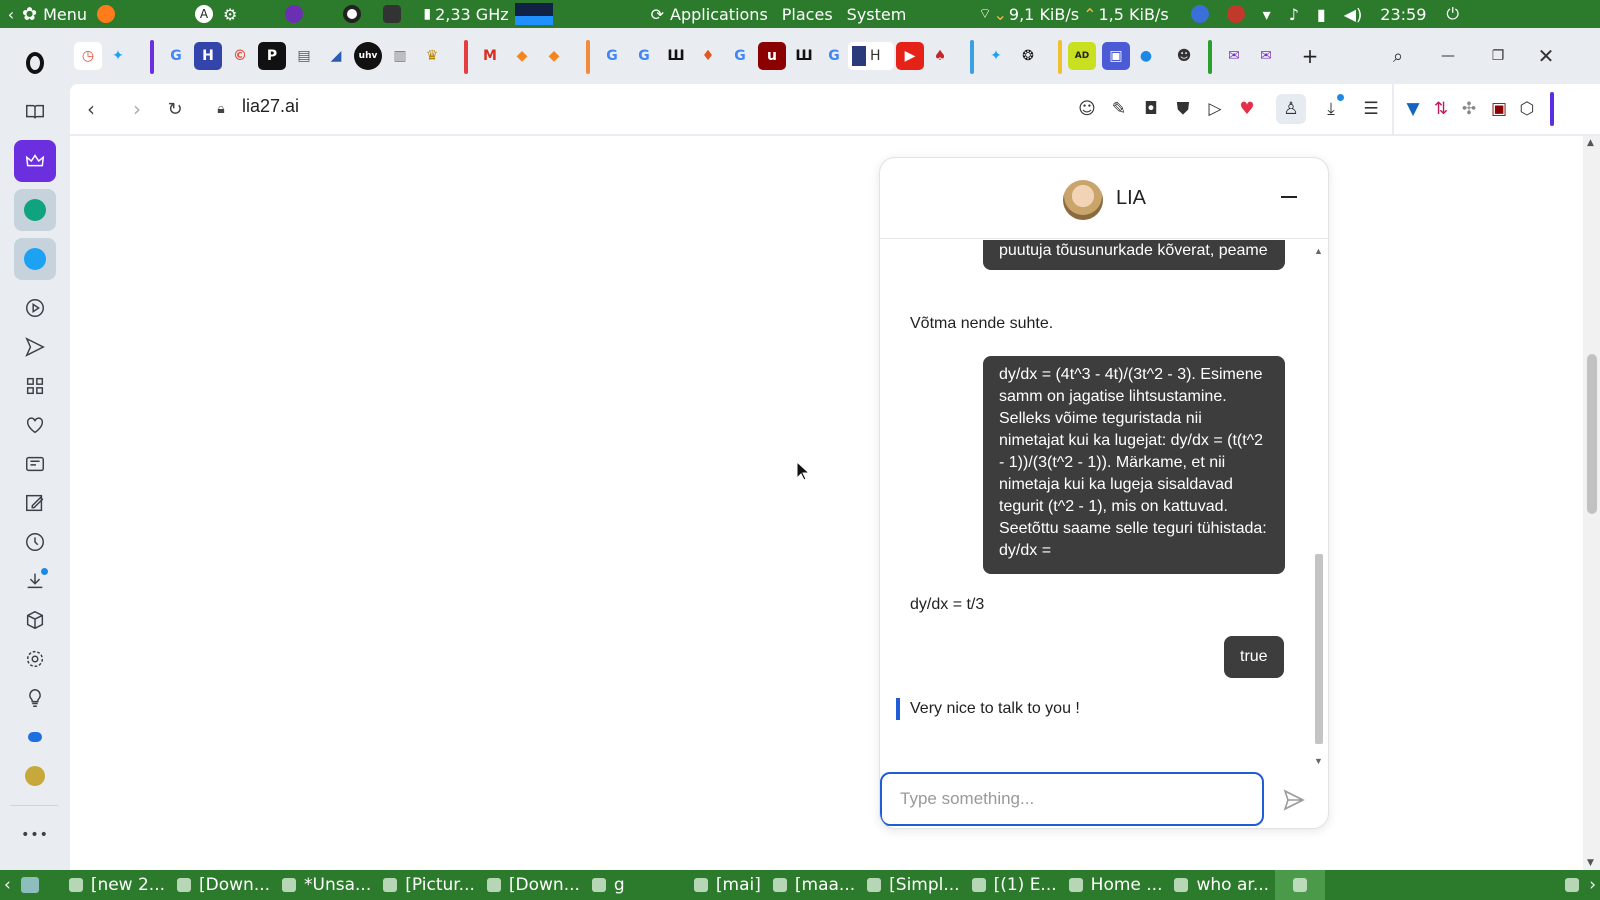 The image size is (1600, 900). What do you see at coordinates (1289, 197) in the screenshot?
I see `minimize-chat-button` at bounding box center [1289, 197].